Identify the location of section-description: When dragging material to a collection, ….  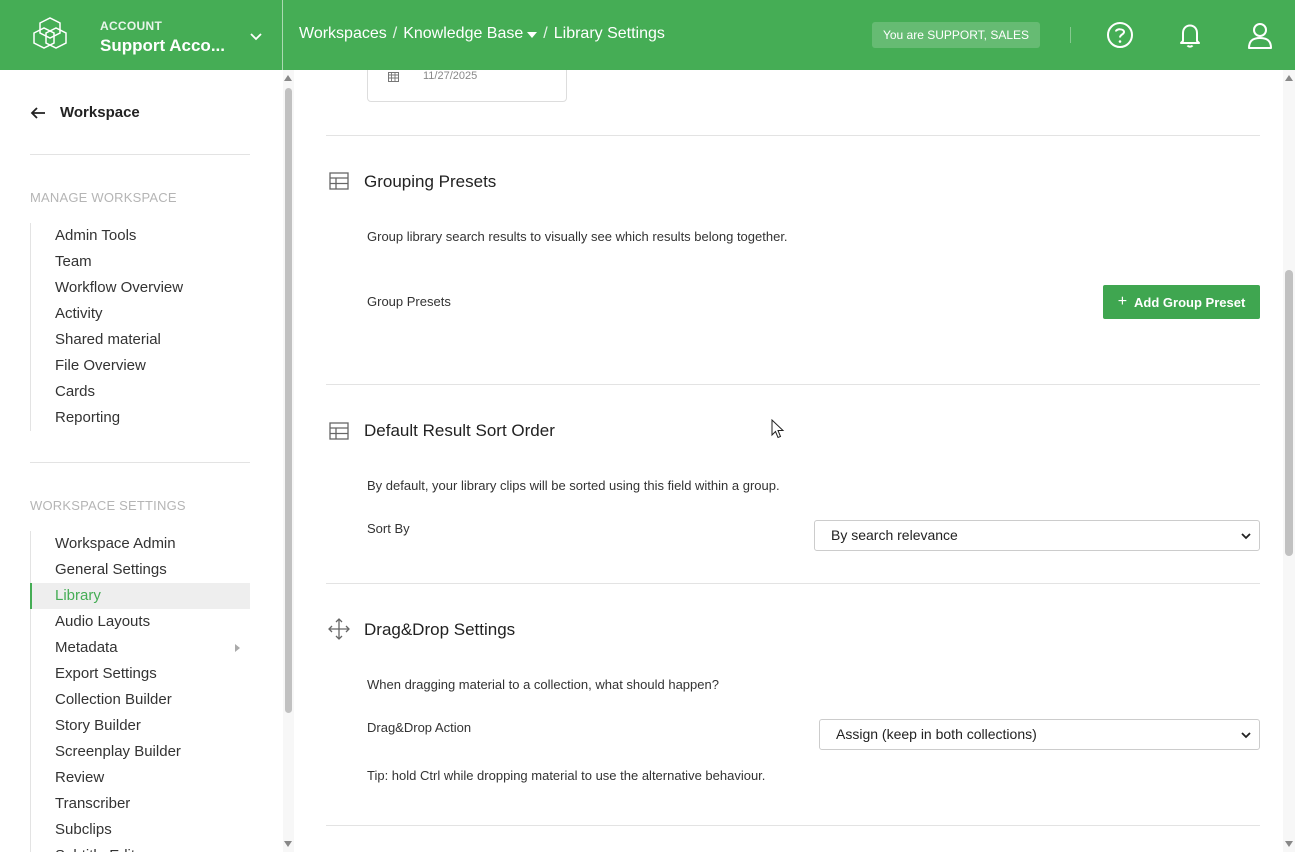
(543, 684).